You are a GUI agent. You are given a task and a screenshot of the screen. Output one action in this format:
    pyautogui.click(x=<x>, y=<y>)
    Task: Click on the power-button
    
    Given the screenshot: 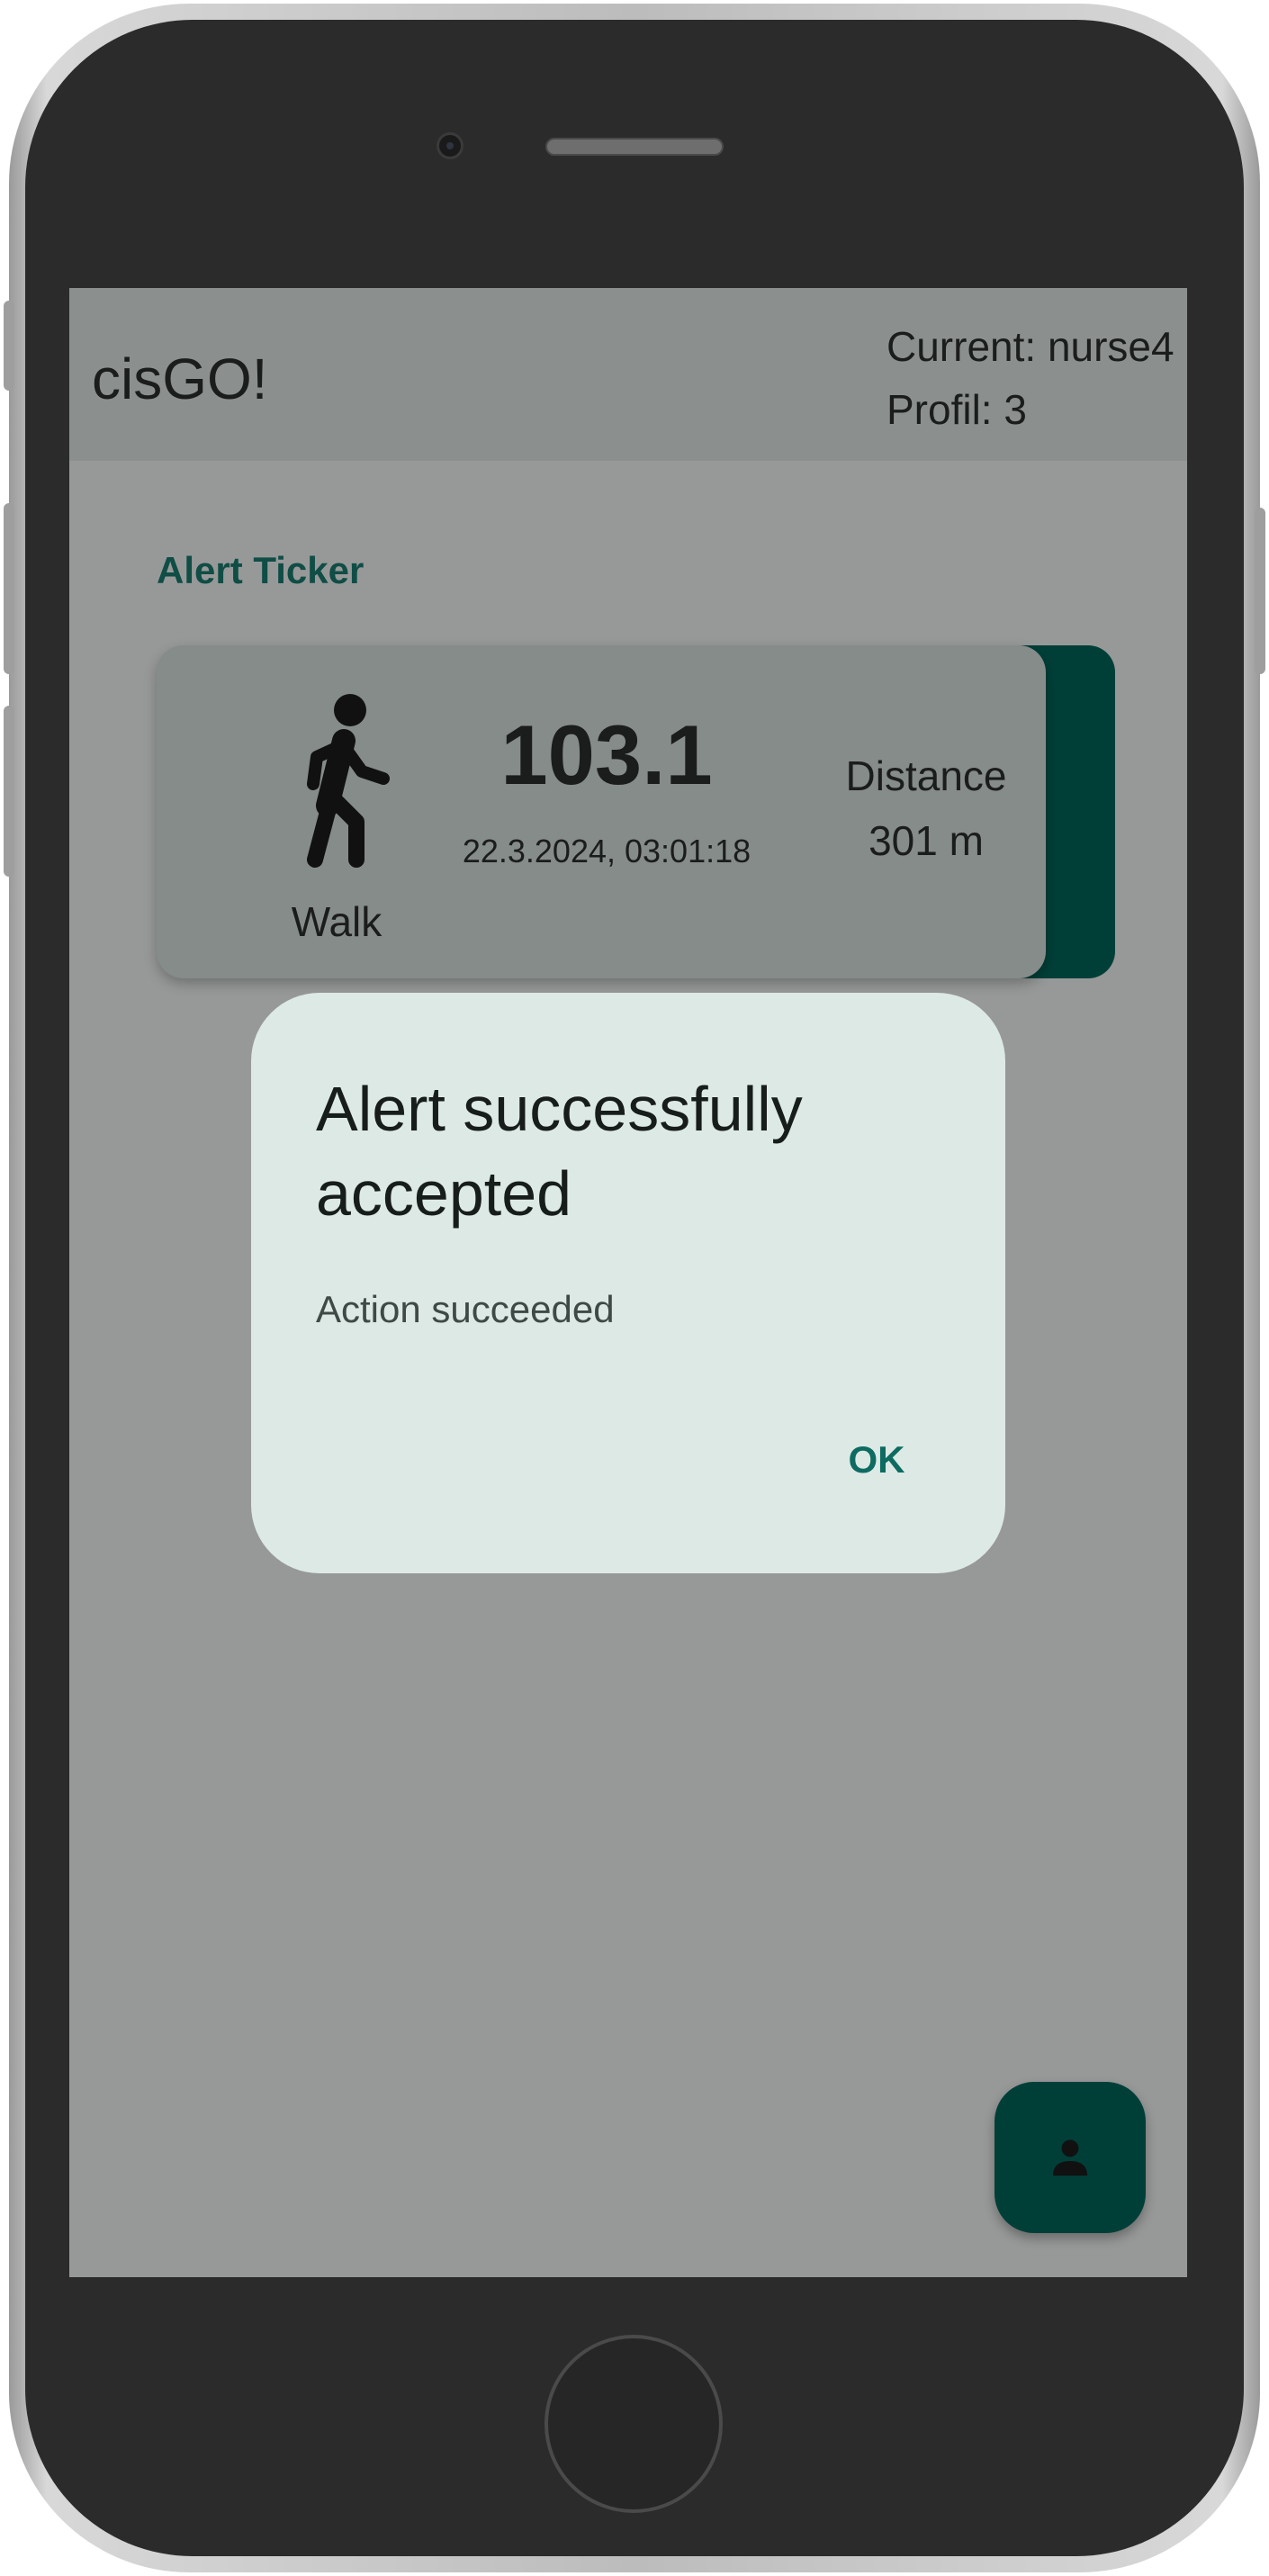 What is the action you would take?
    pyautogui.click(x=1260, y=591)
    